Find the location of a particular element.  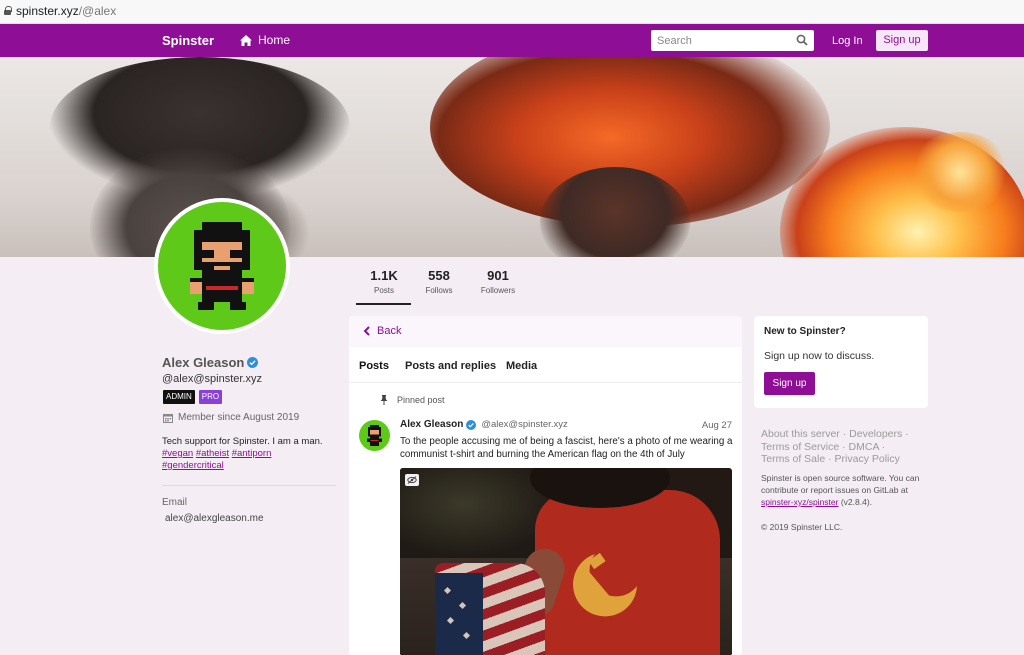

admin-badge: ADMIN is located at coordinates (179, 397).